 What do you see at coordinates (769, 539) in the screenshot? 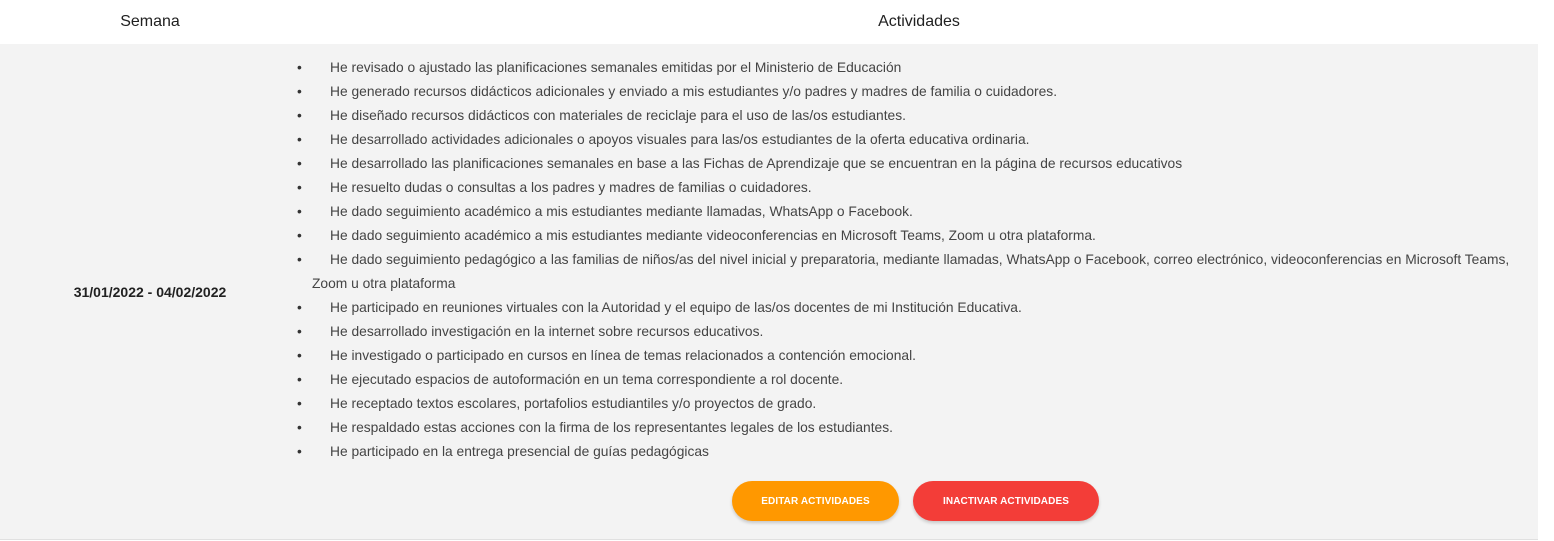
I see `row-divider` at bounding box center [769, 539].